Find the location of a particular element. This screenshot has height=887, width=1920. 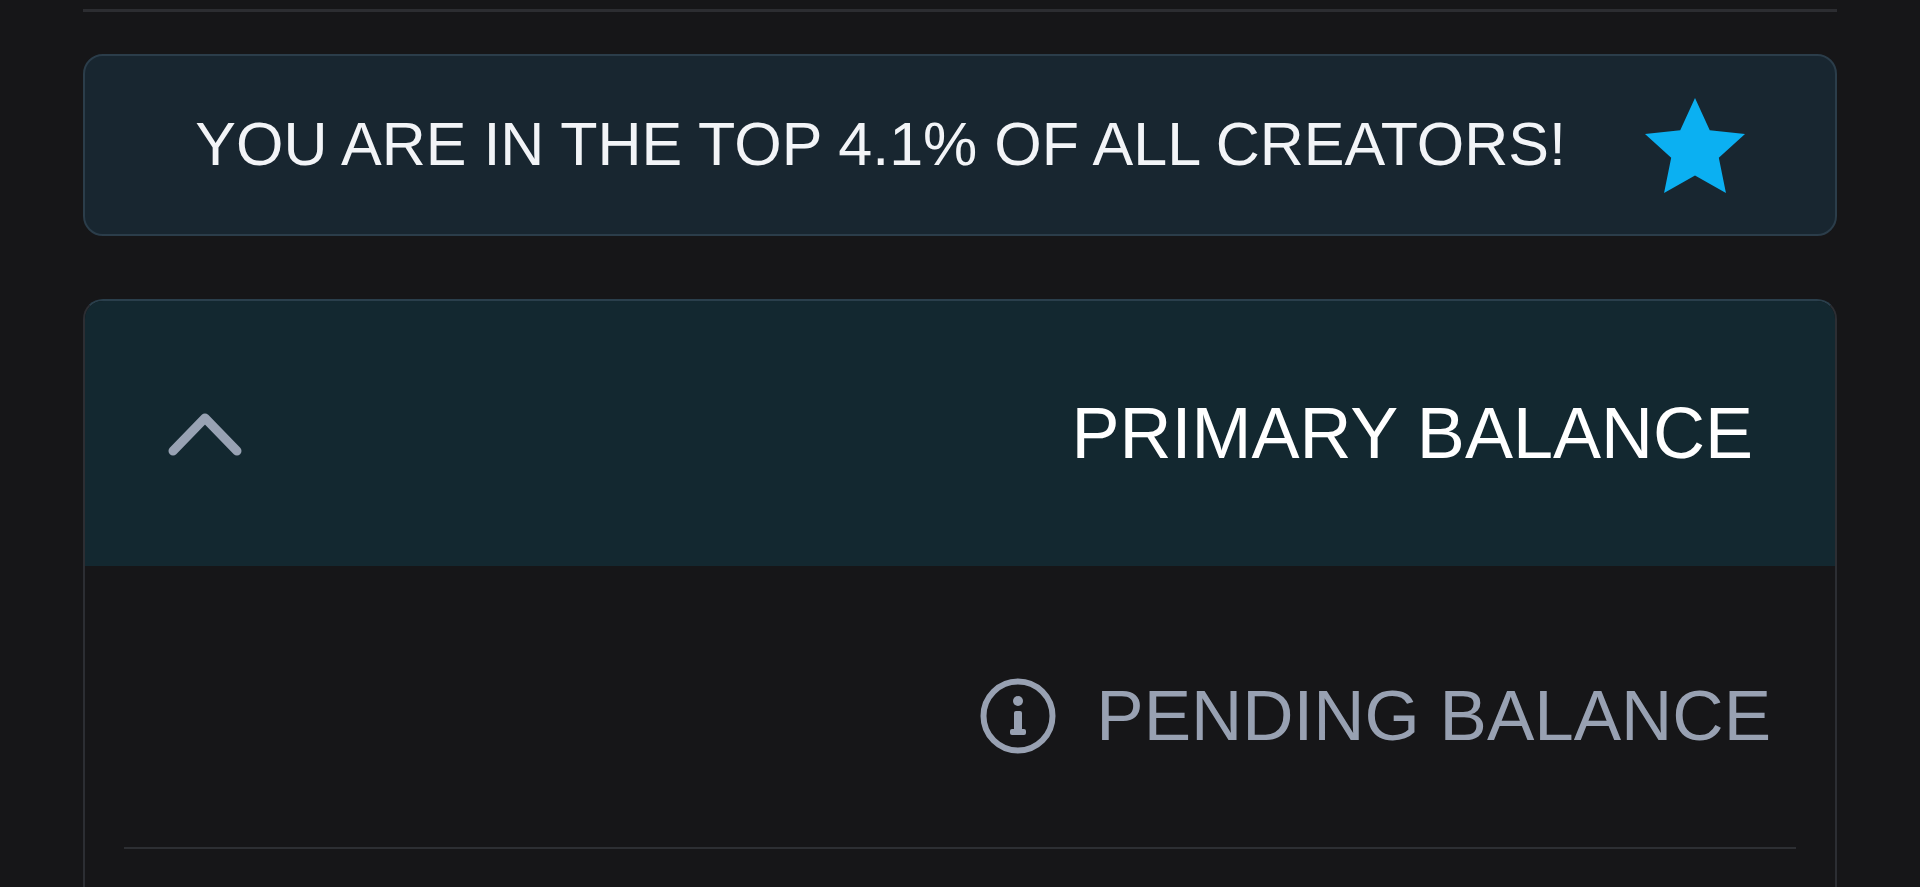

achievement-text: YOU ARE IN THE TOP 4.1% OF ALL CREATORS! is located at coordinates (880, 145).